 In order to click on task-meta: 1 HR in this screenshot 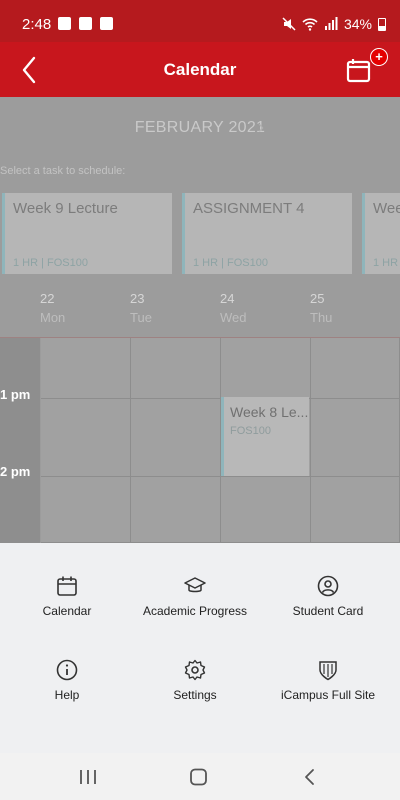, I will do `click(386, 263)`.